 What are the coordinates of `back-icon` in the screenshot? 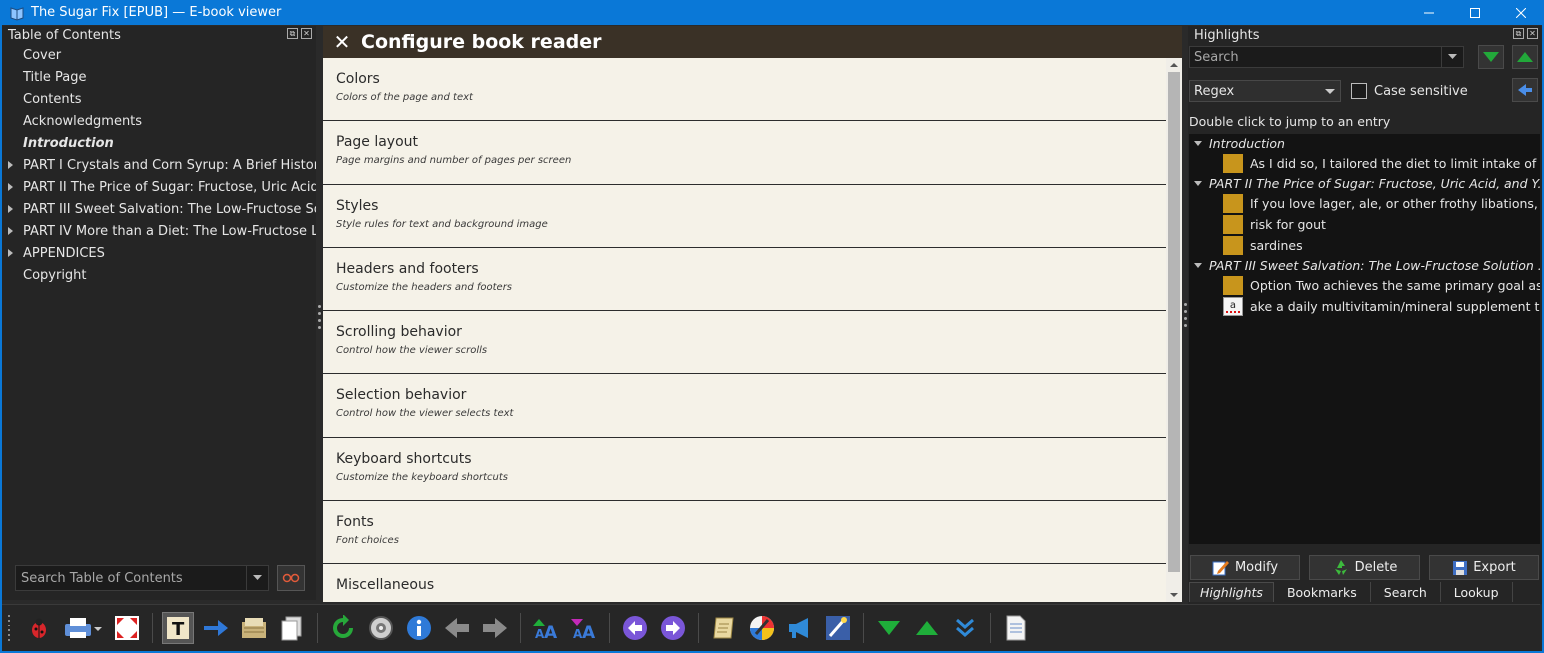 It's located at (457, 628).